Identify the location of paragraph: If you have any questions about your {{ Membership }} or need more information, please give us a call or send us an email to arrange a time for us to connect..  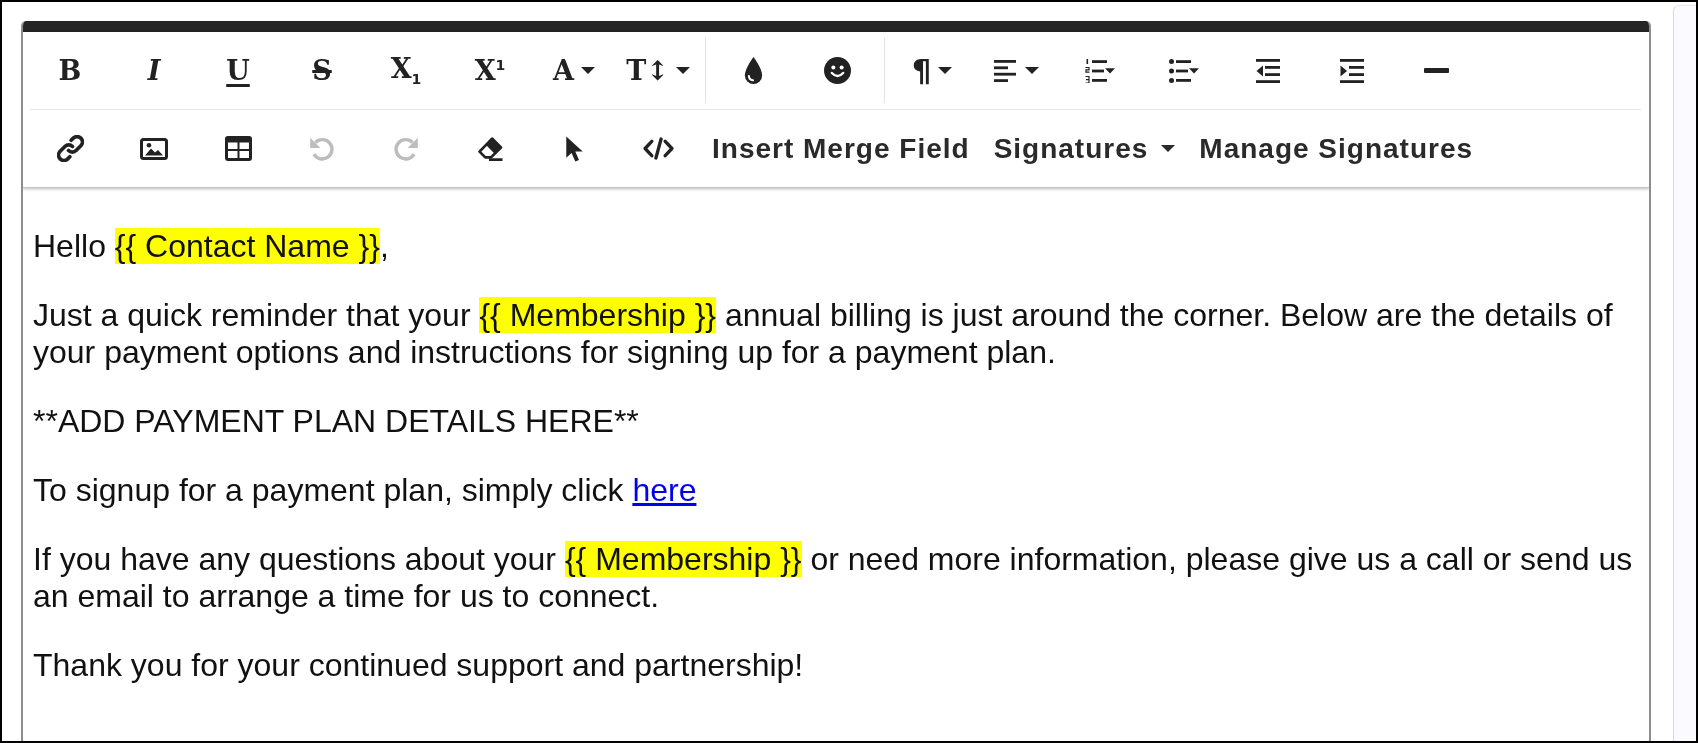
(833, 578).